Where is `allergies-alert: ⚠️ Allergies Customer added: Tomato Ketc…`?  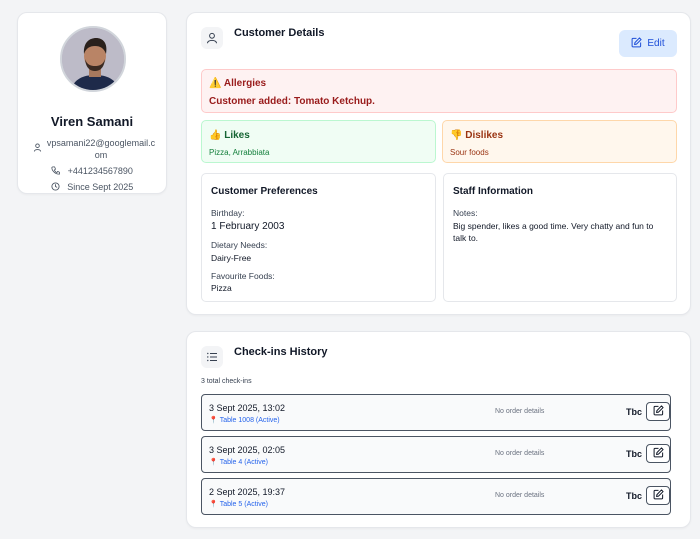 allergies-alert: ⚠️ Allergies Customer added: Tomato Ketc… is located at coordinates (439, 91).